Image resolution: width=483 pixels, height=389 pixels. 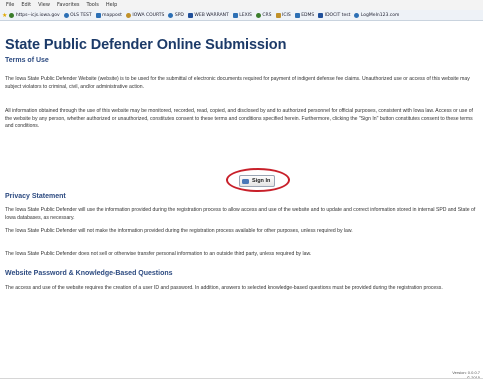 I want to click on favorite-link: mappost, so click(x=108, y=15).